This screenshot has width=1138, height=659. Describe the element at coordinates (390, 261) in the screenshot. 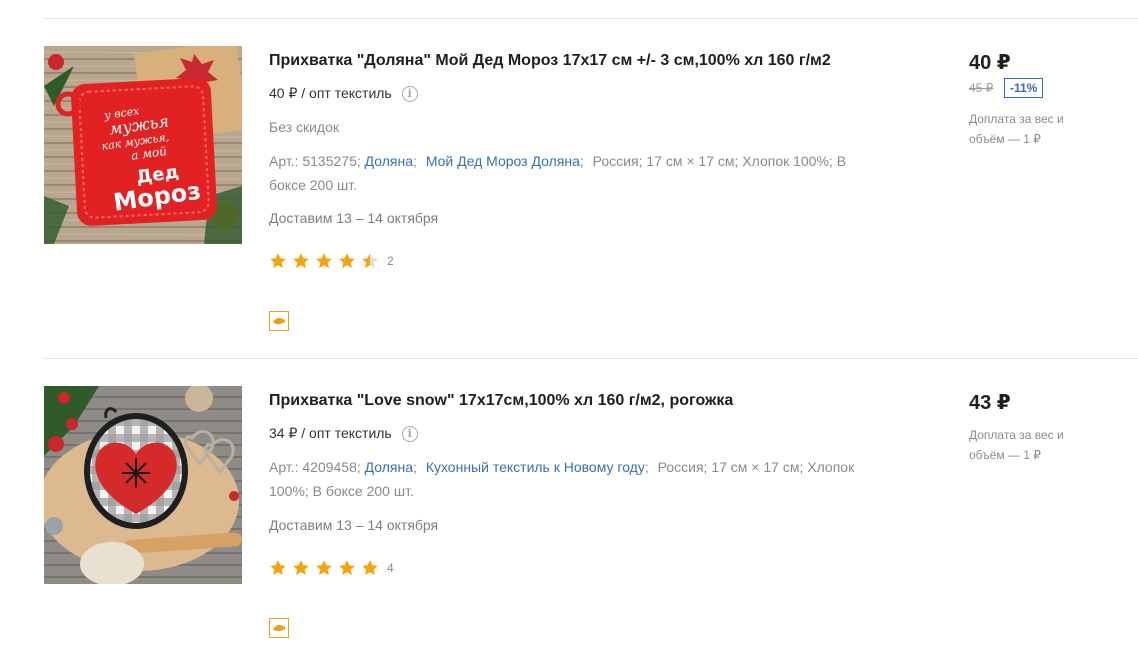

I see `rating-count: 2` at that location.